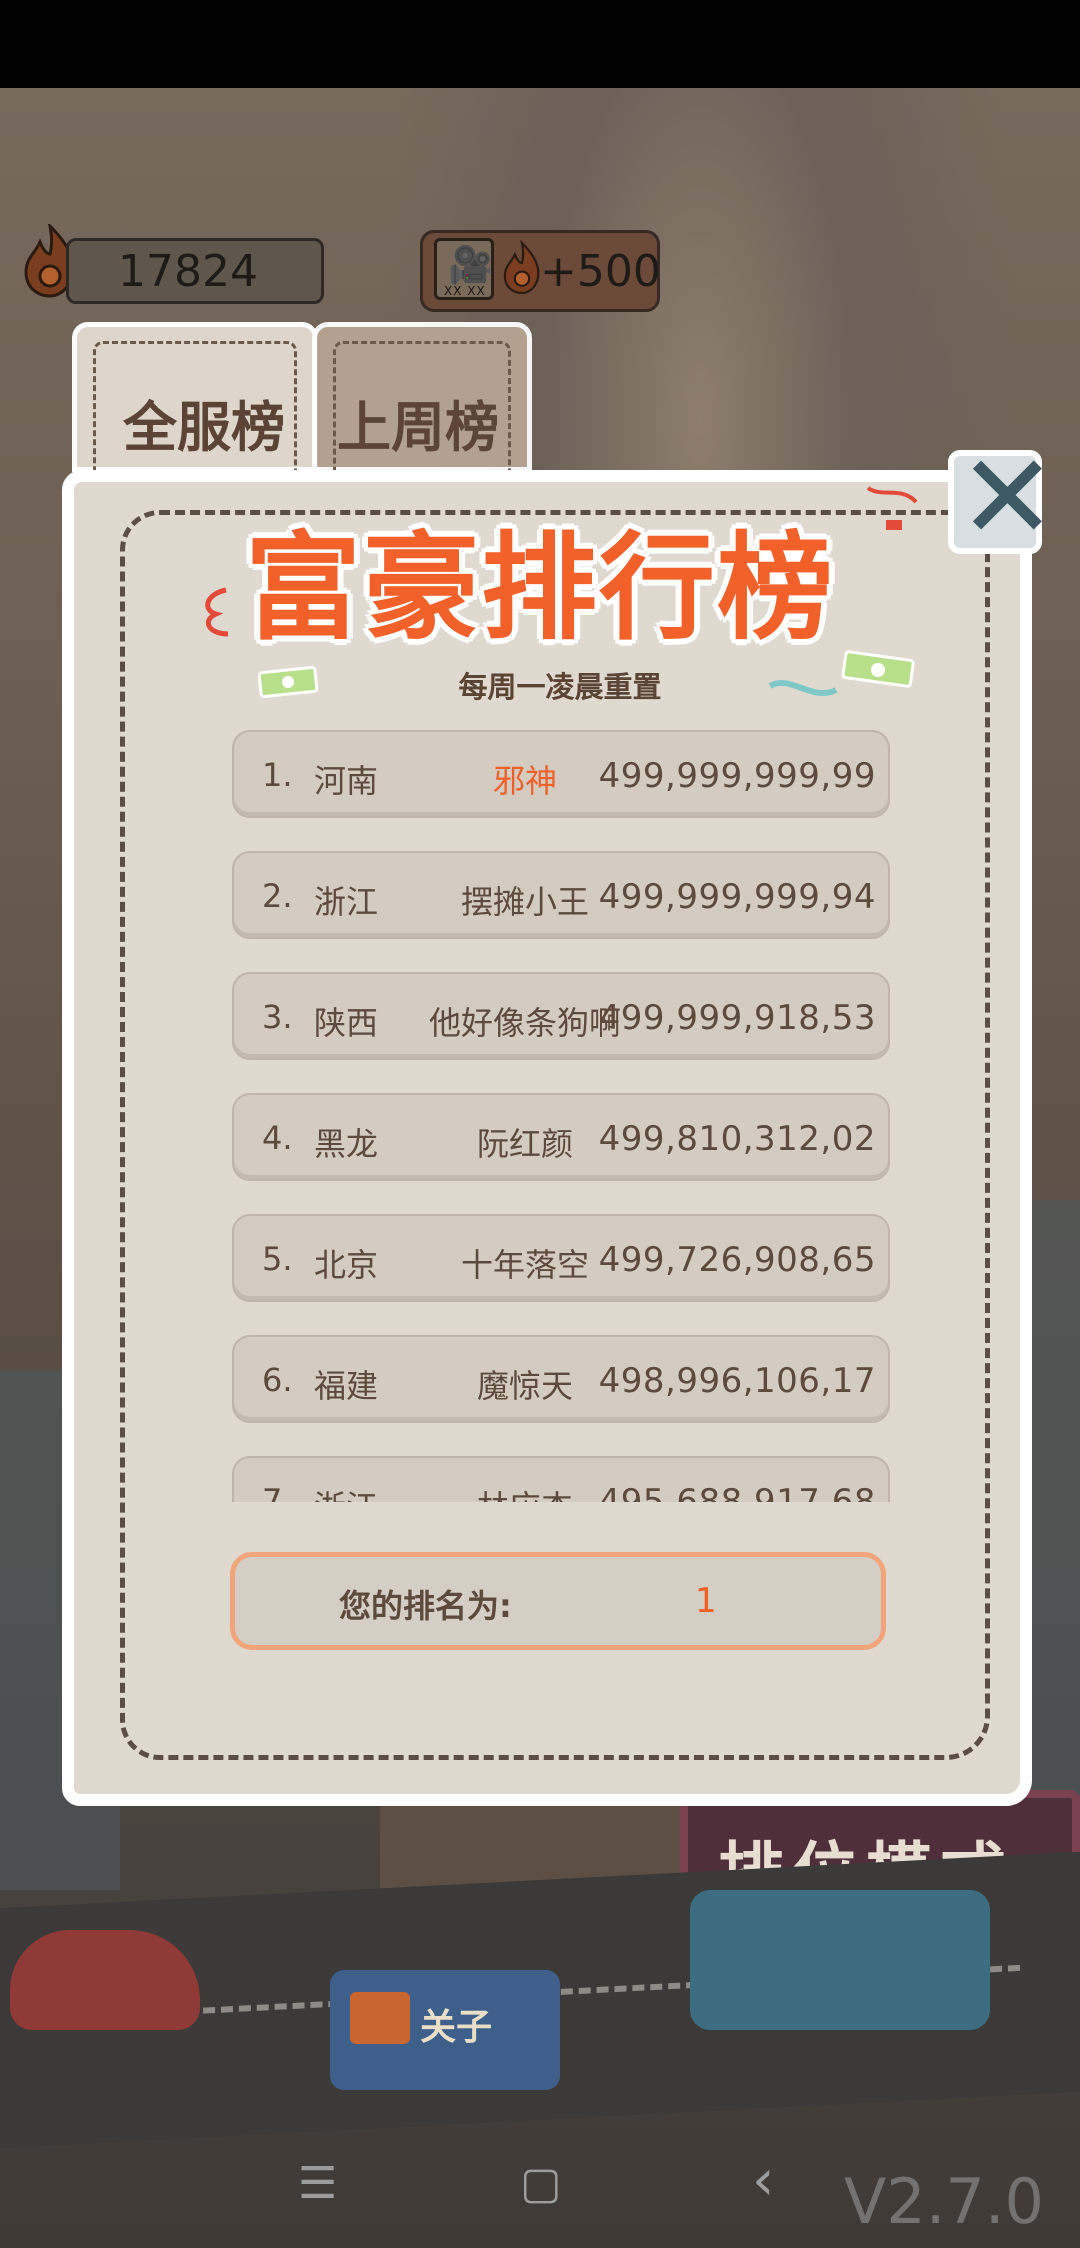 The image size is (1080, 2248). I want to click on tab-last-week: 上周榜, so click(422, 397).